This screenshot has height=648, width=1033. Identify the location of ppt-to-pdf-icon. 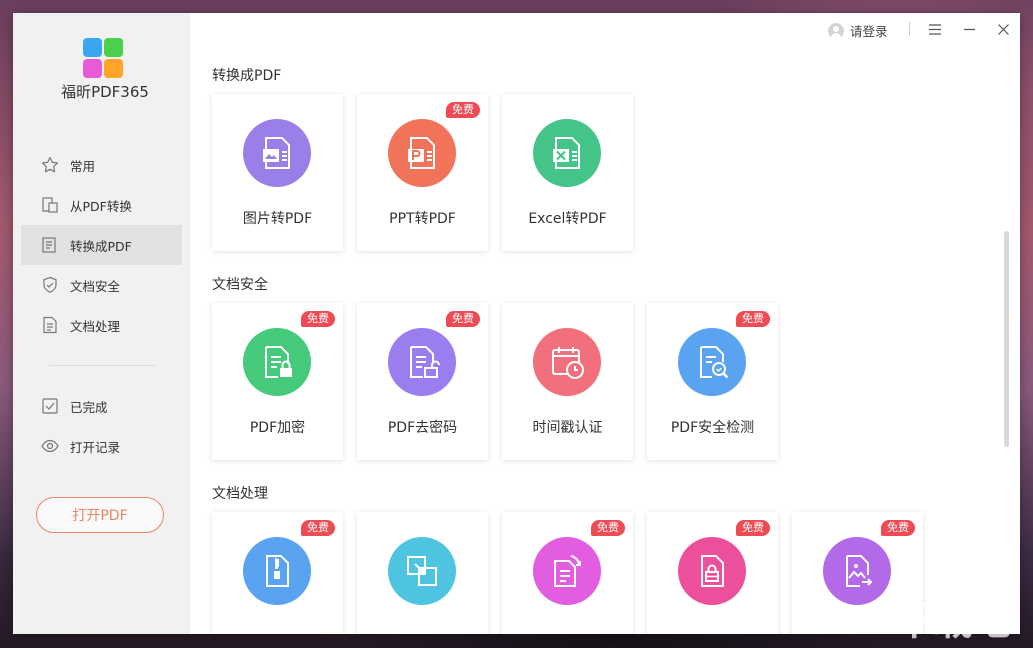
(422, 153).